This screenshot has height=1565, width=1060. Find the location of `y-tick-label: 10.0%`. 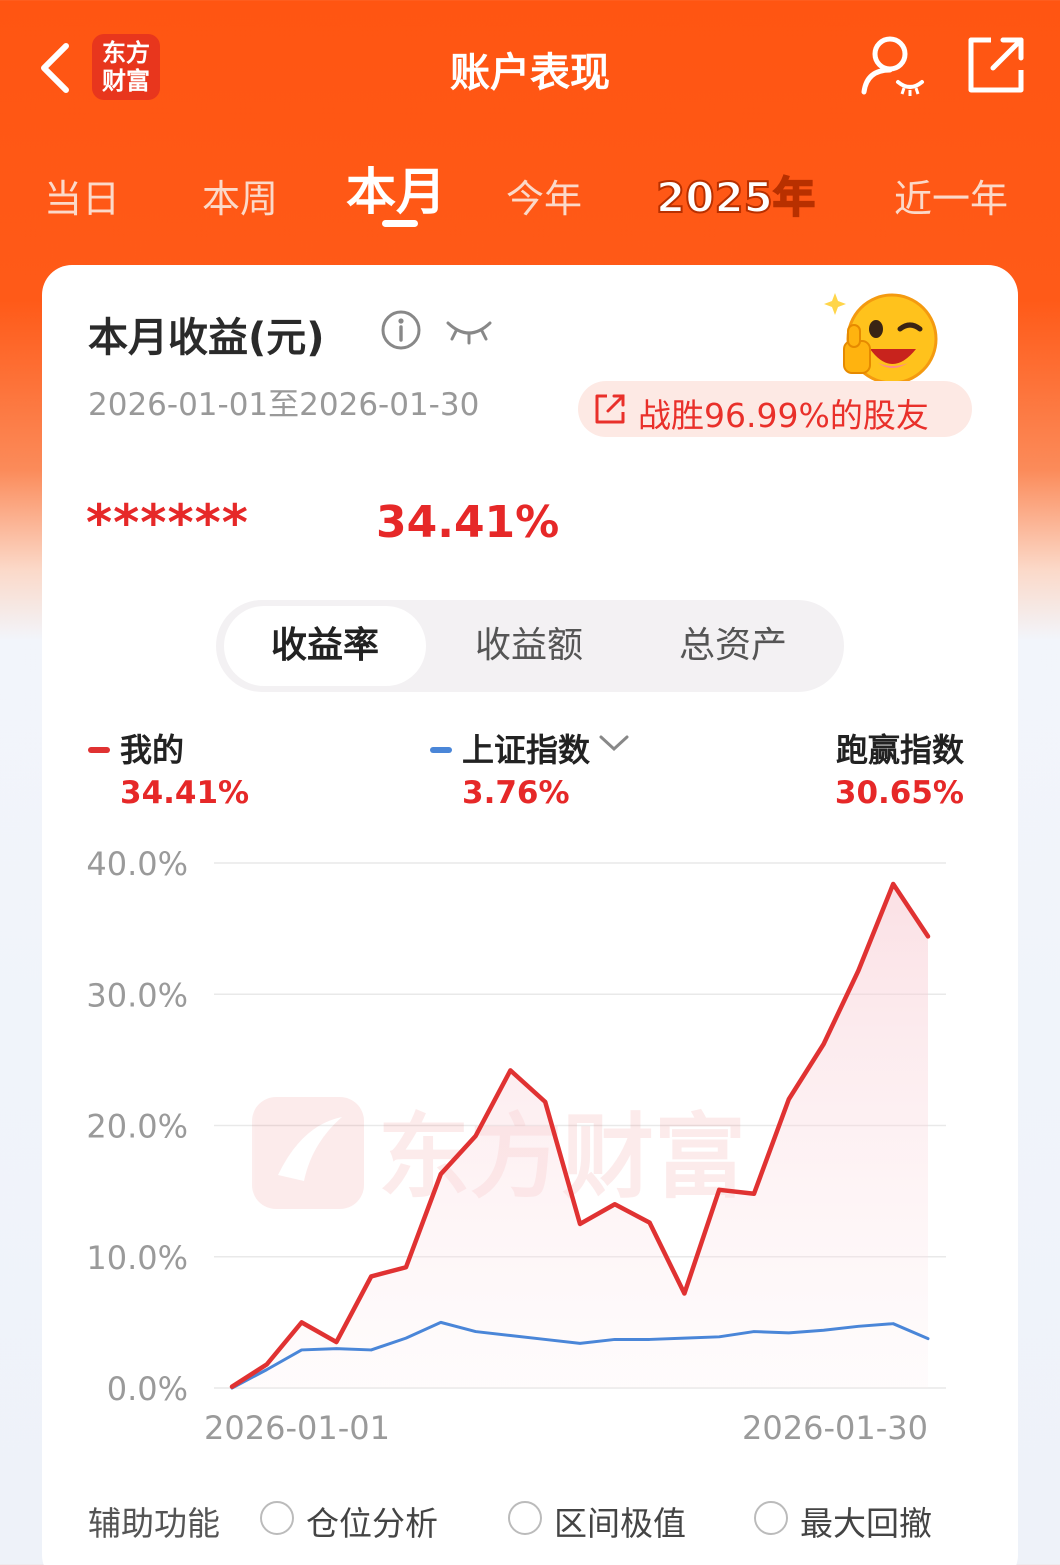

y-tick-label: 10.0% is located at coordinates (137, 1258).